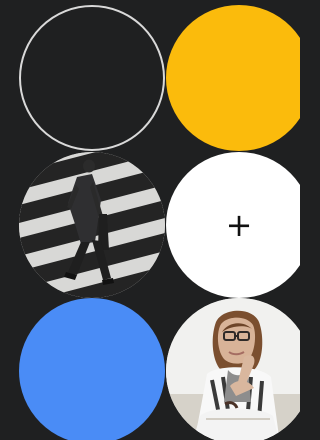 The width and height of the screenshot is (320, 440). What do you see at coordinates (233, 78) in the screenshot?
I see `yellow-circle` at bounding box center [233, 78].